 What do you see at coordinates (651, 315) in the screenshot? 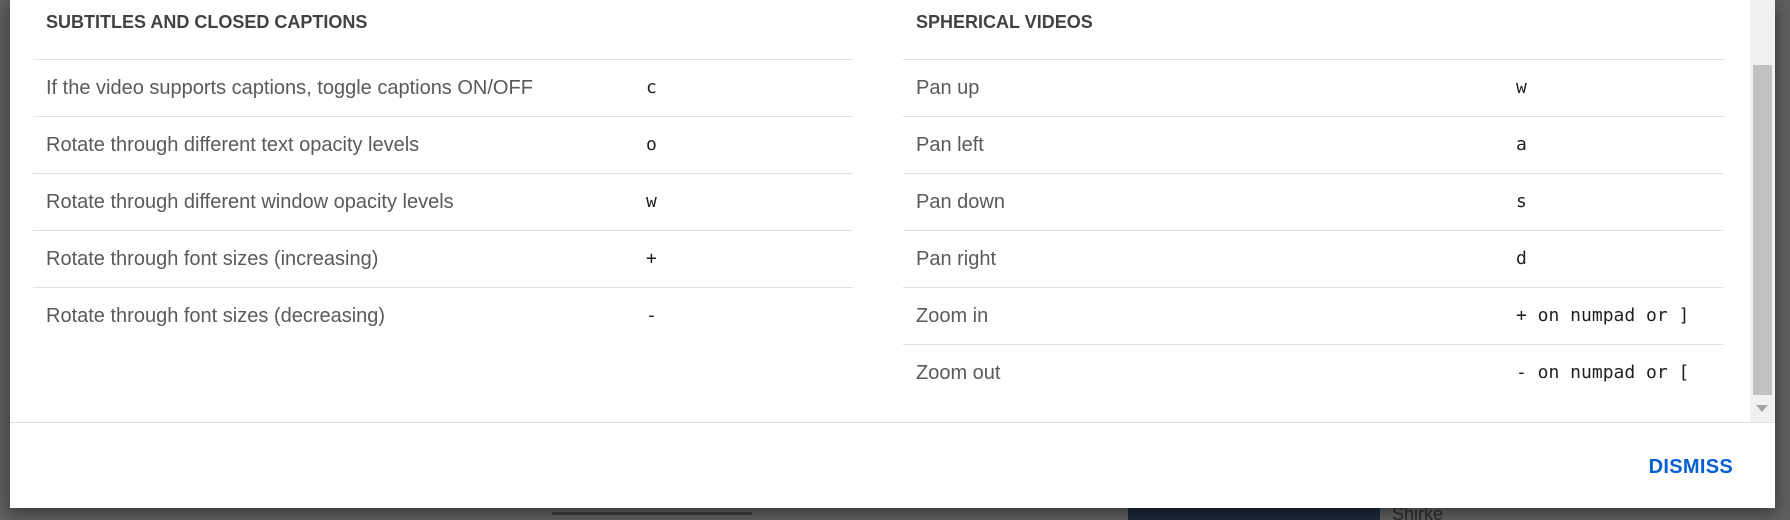
I see `shortcut-key: -` at bounding box center [651, 315].